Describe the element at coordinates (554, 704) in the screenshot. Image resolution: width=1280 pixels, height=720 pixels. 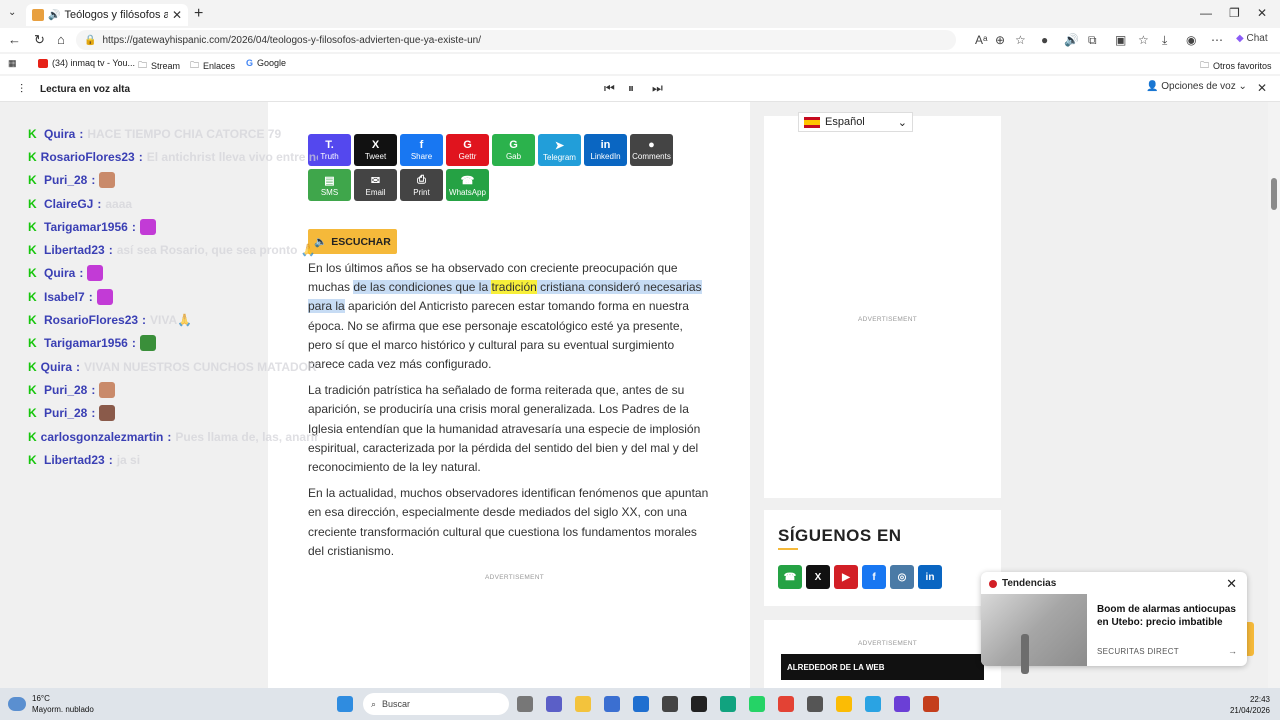
I see `teams-icon` at that location.